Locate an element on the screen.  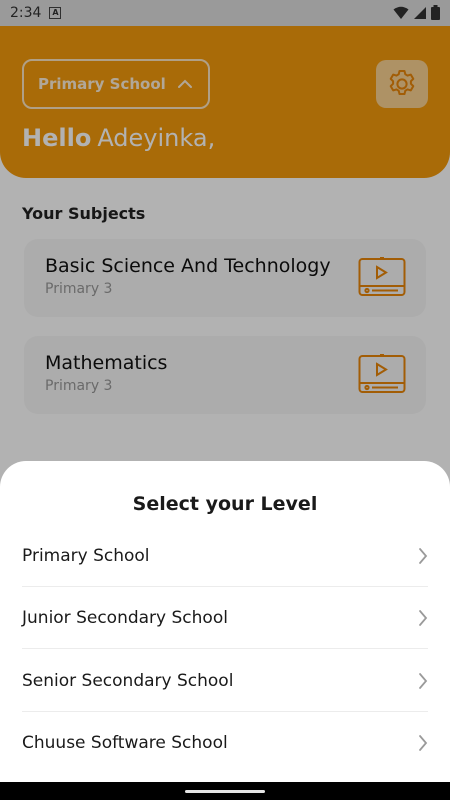
level-option-label: Junior Secondary School is located at coordinates (125, 617).